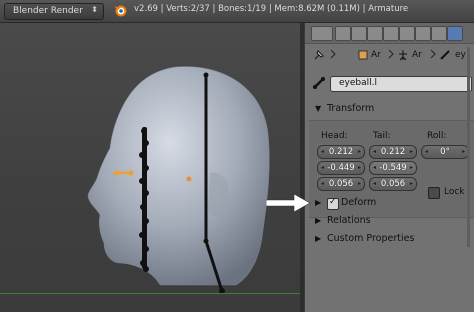  Describe the element at coordinates (359, 202) in the screenshot. I see `deform-title: Deform` at that location.